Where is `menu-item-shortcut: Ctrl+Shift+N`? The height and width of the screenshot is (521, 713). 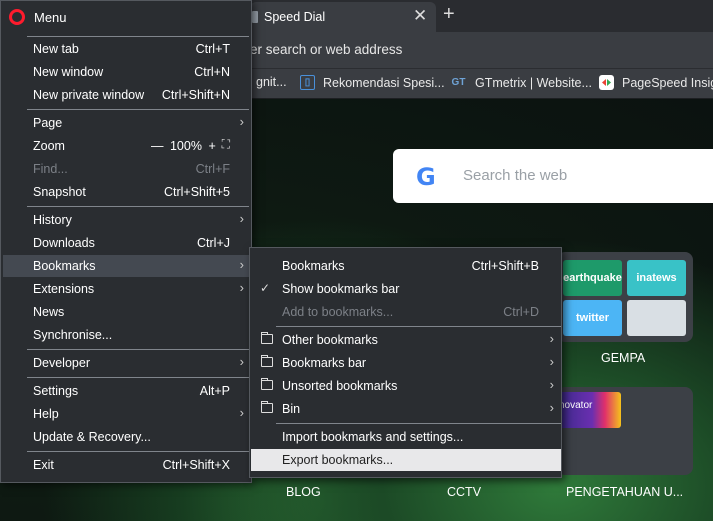 menu-item-shortcut: Ctrl+Shift+N is located at coordinates (195, 95).